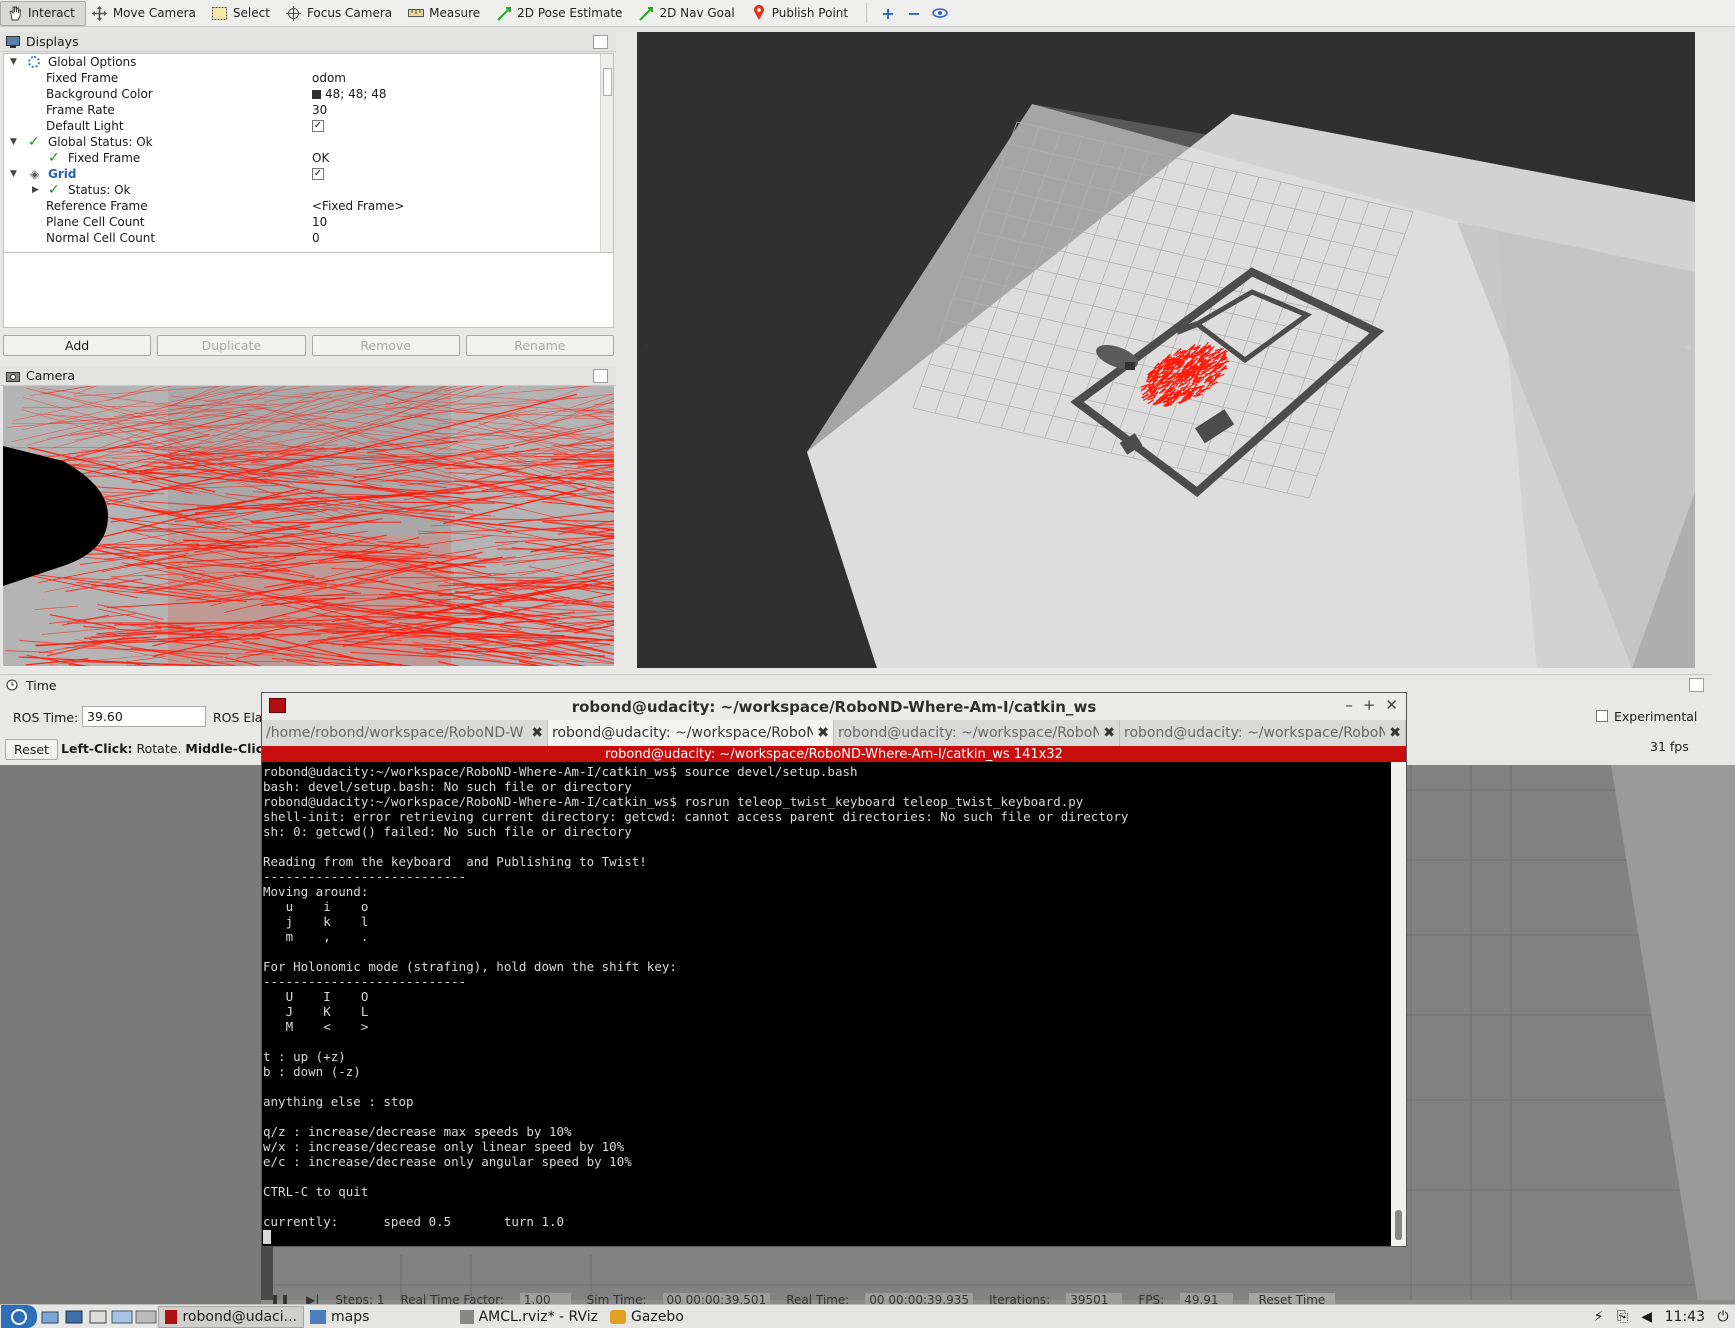 The height and width of the screenshot is (1328, 1735). What do you see at coordinates (13, 41) in the screenshot?
I see `monitor-icon` at bounding box center [13, 41].